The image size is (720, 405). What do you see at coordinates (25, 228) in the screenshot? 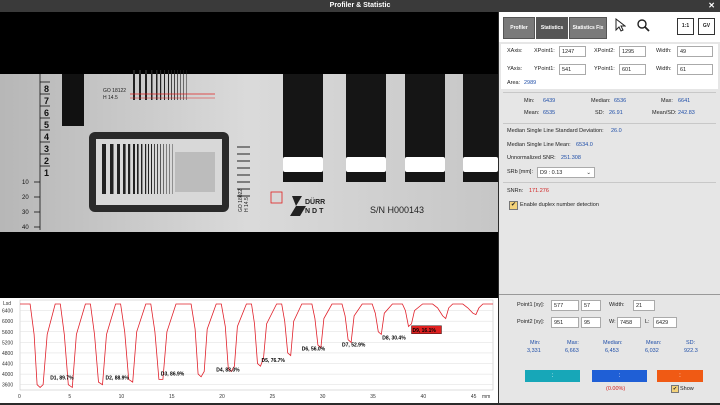
I see `svg-text: 40` at bounding box center [25, 228].